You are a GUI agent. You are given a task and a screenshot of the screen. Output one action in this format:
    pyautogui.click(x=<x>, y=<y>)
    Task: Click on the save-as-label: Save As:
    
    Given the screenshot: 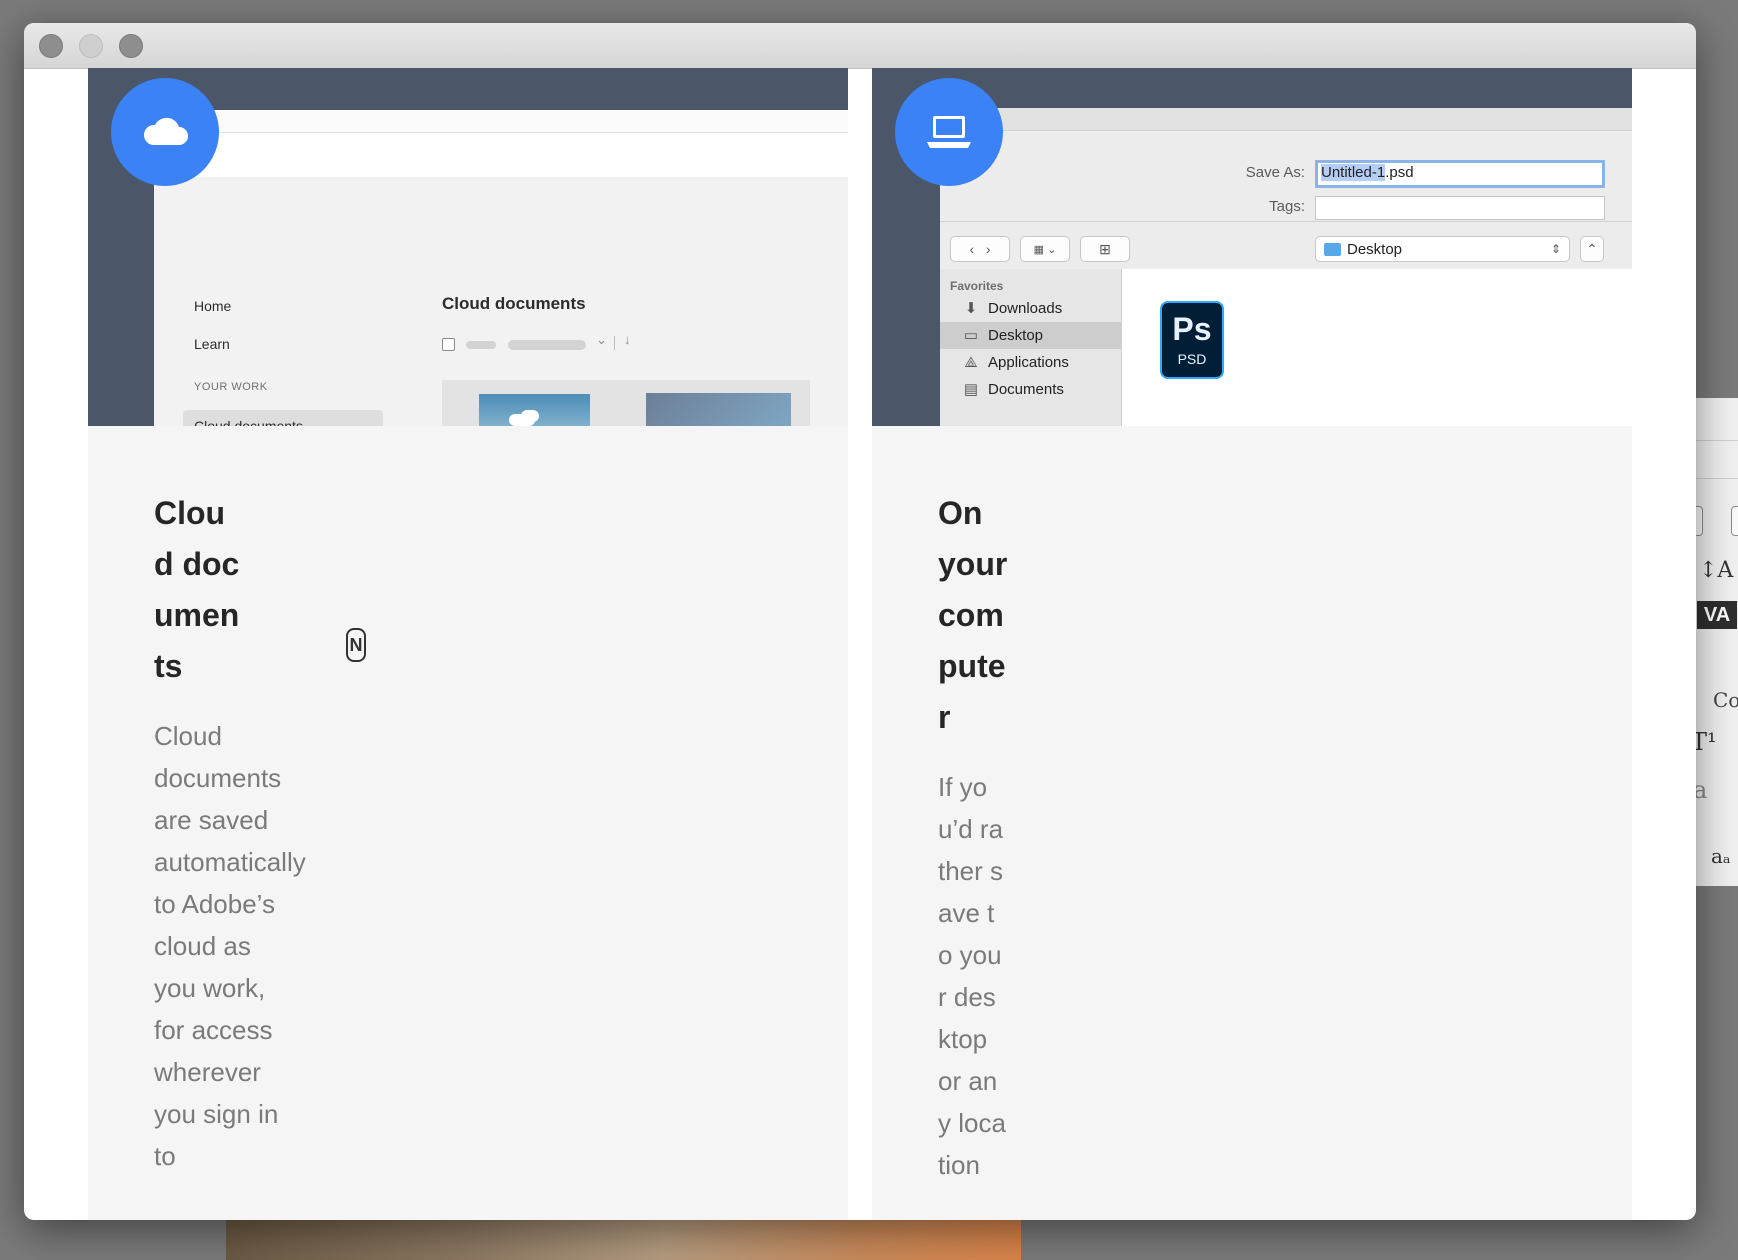 What is the action you would take?
    pyautogui.click(x=1275, y=172)
    